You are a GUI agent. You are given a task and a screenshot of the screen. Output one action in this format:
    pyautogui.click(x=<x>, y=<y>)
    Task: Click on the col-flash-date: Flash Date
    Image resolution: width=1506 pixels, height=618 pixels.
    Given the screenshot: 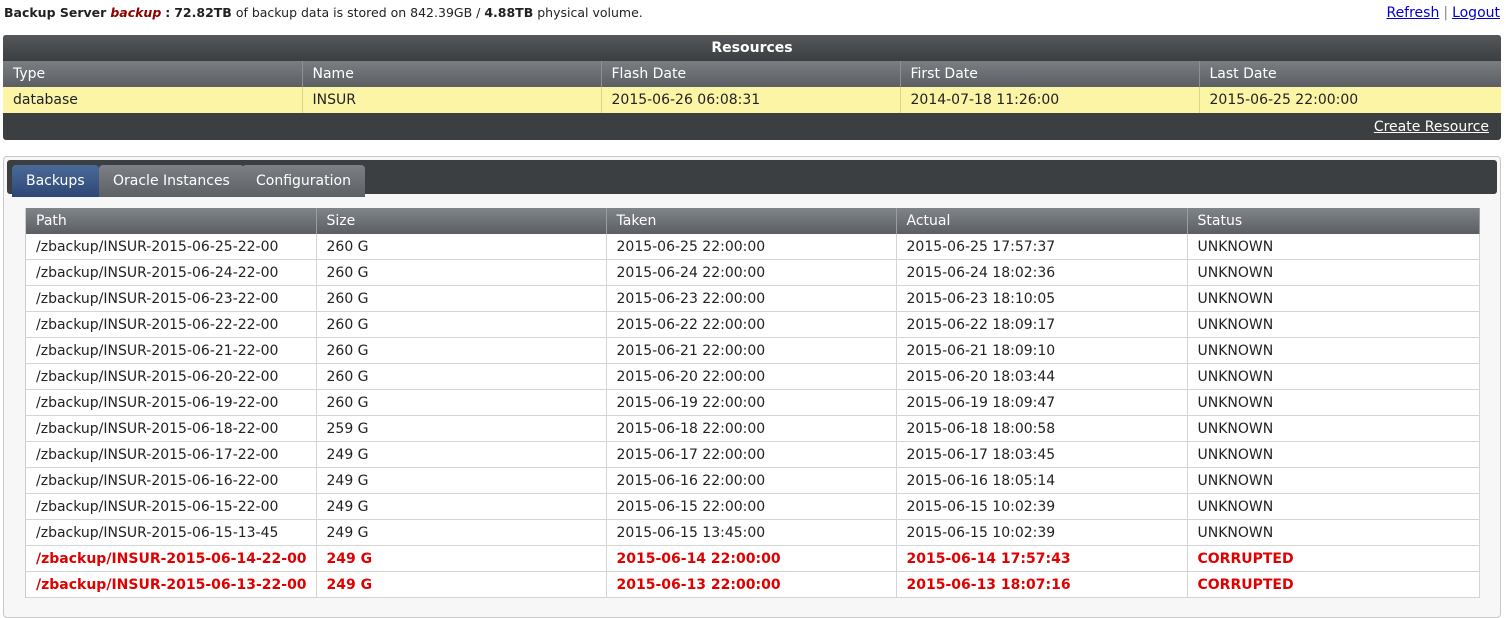 What is the action you would take?
    pyautogui.click(x=751, y=74)
    